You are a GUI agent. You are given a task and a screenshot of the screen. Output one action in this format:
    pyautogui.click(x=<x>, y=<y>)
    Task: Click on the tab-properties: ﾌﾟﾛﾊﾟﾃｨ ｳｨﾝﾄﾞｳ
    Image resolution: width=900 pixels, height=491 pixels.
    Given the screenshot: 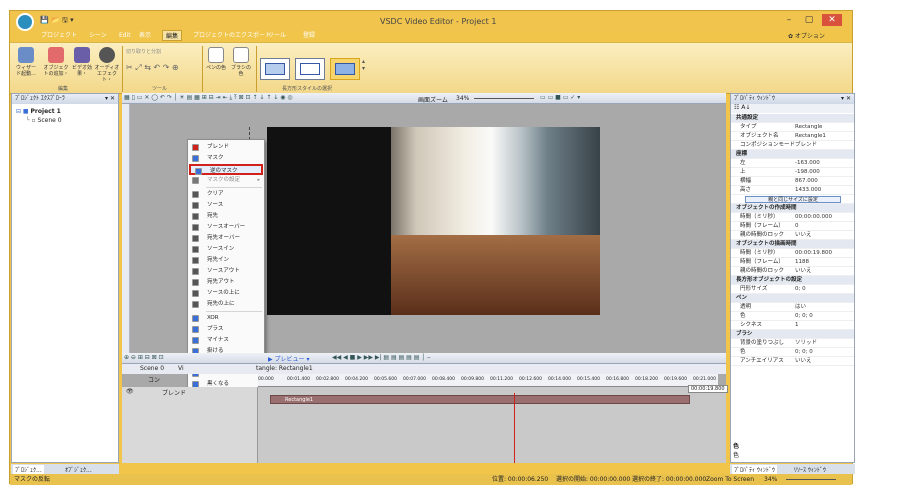 What is the action you would take?
    pyautogui.click(x=754, y=469)
    